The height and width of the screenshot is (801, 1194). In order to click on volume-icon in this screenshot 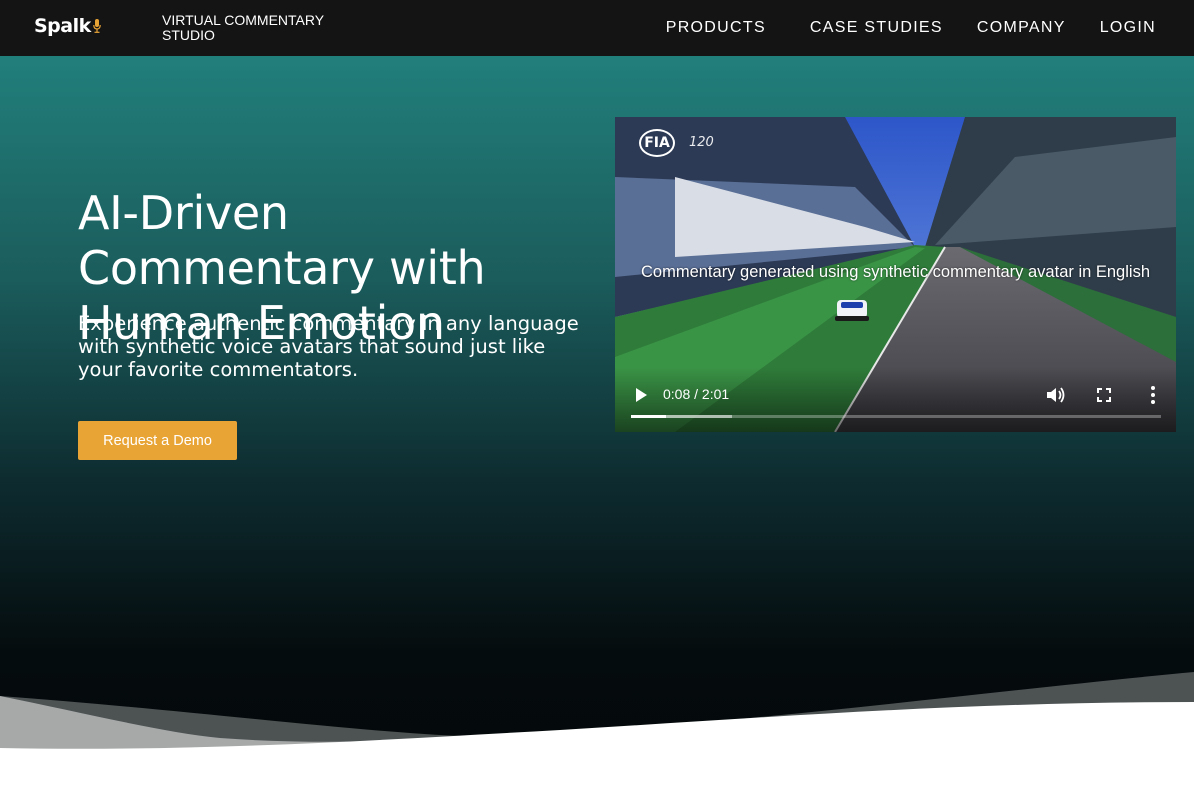, I will do `click(1056, 395)`.